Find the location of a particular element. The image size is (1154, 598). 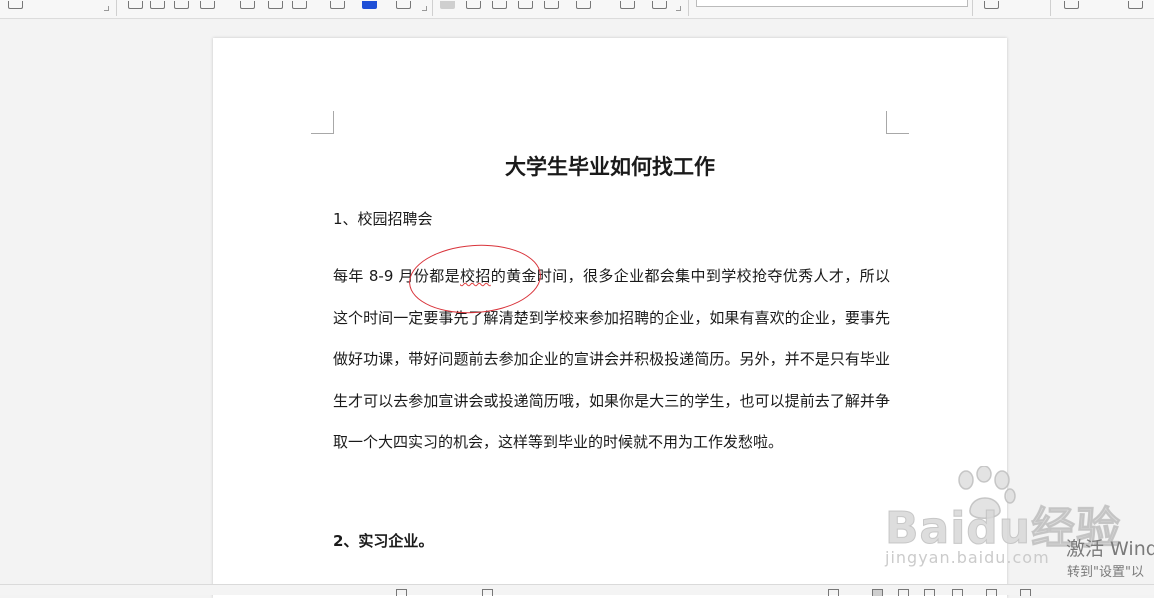

styles-group-expand-icon is located at coordinates (678, 8).